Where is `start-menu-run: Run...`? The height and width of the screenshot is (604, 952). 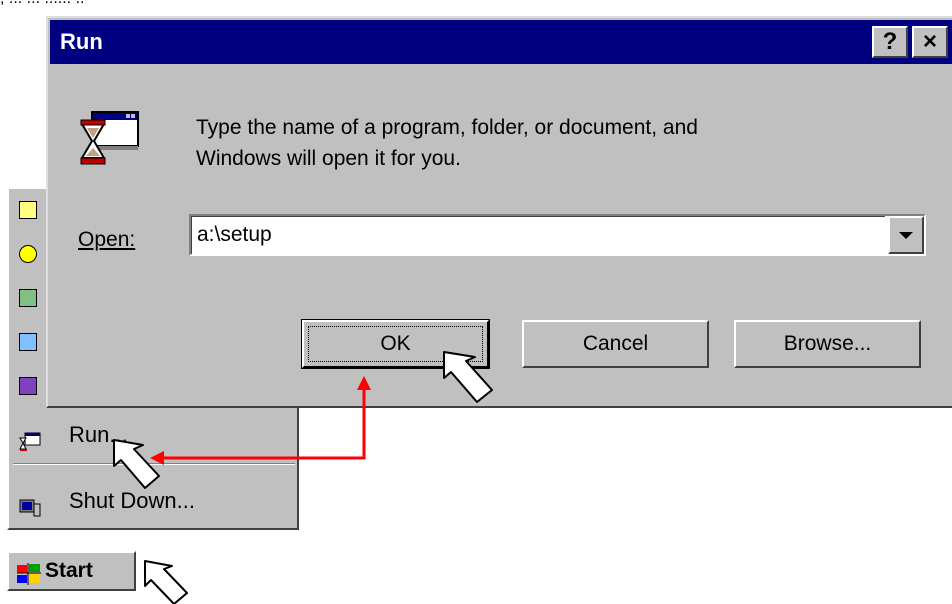 start-menu-run: Run... is located at coordinates (153, 435).